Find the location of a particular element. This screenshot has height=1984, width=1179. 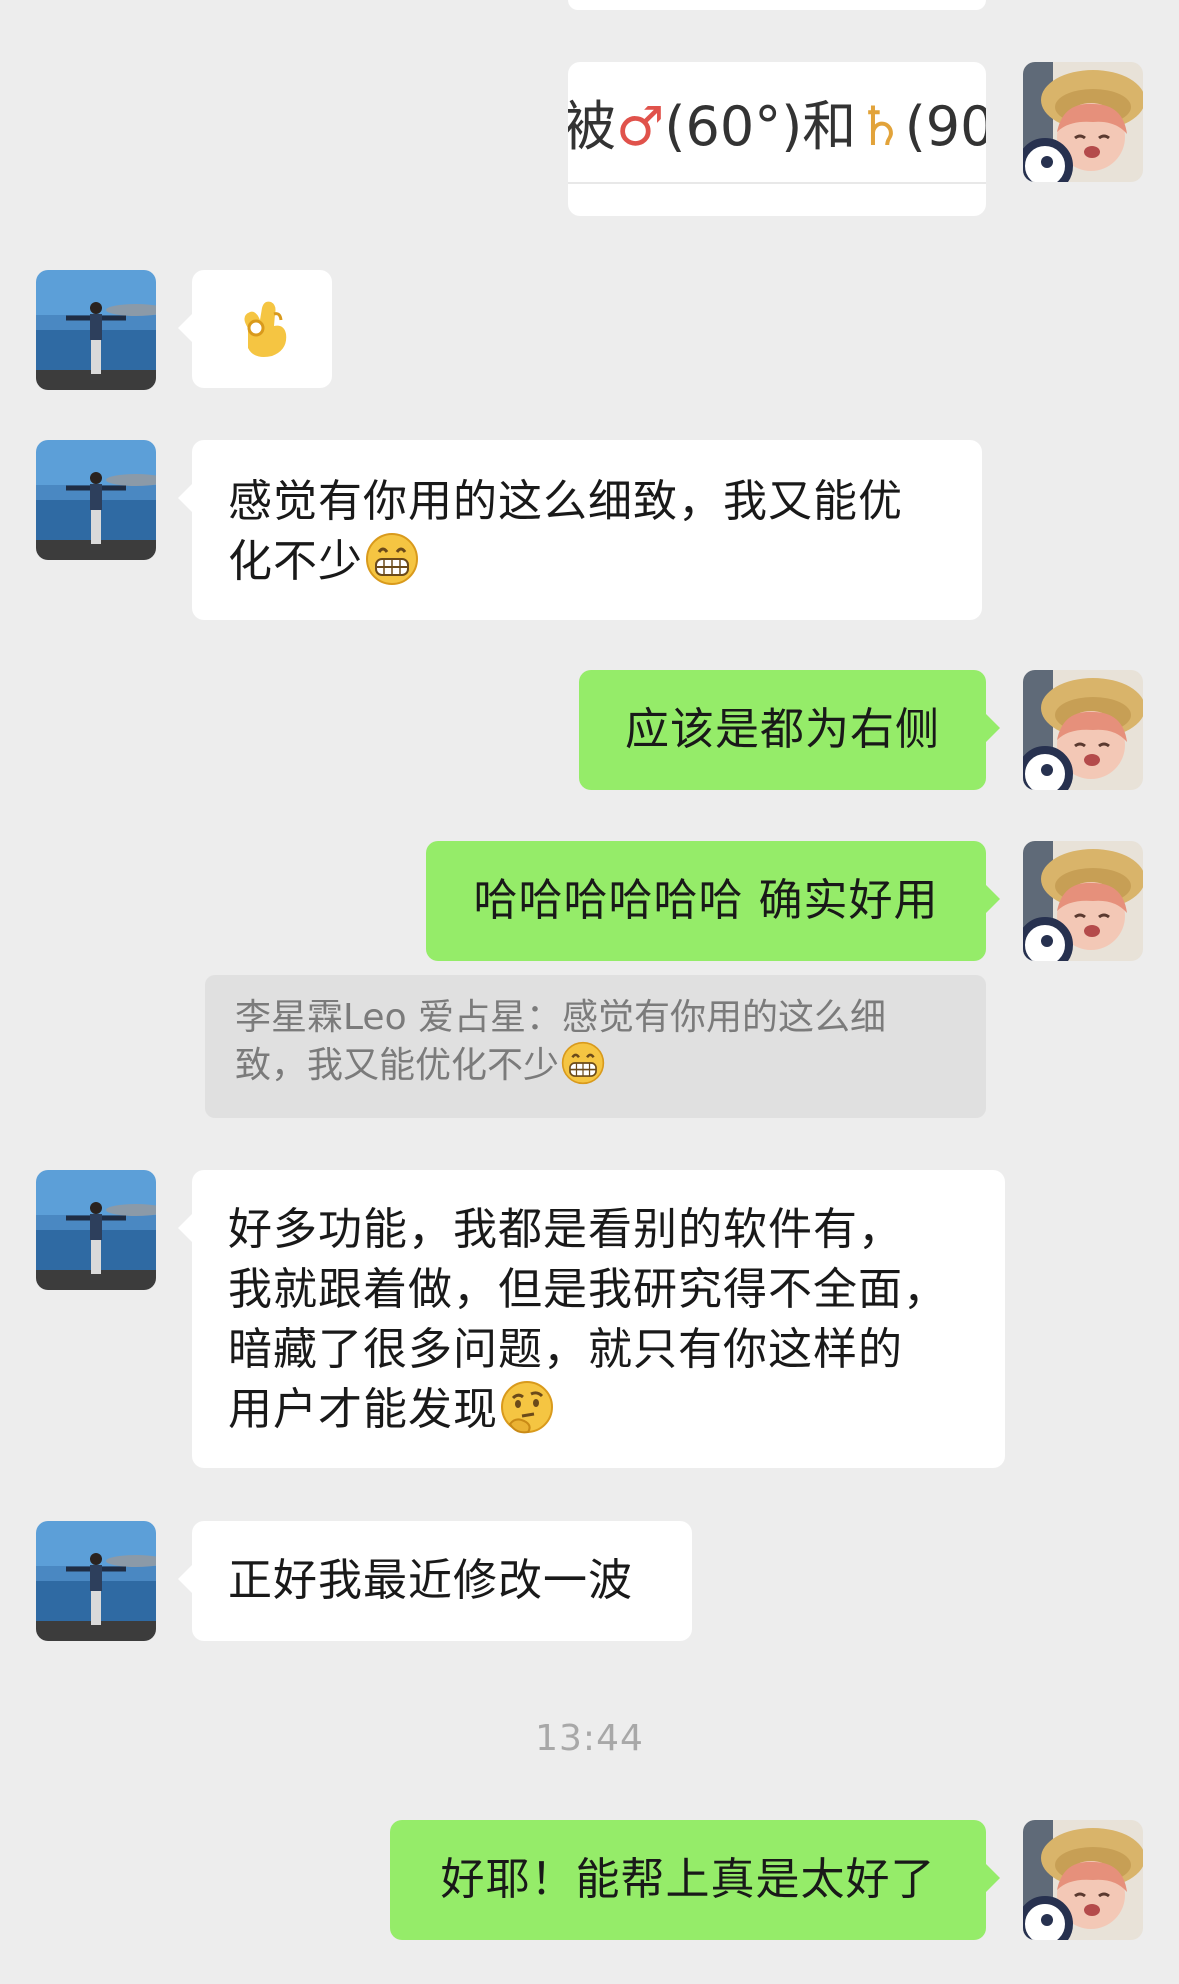

message-text-line: 我就跟着做，但是我研究得不全面， is located at coordinates (588, 1289).